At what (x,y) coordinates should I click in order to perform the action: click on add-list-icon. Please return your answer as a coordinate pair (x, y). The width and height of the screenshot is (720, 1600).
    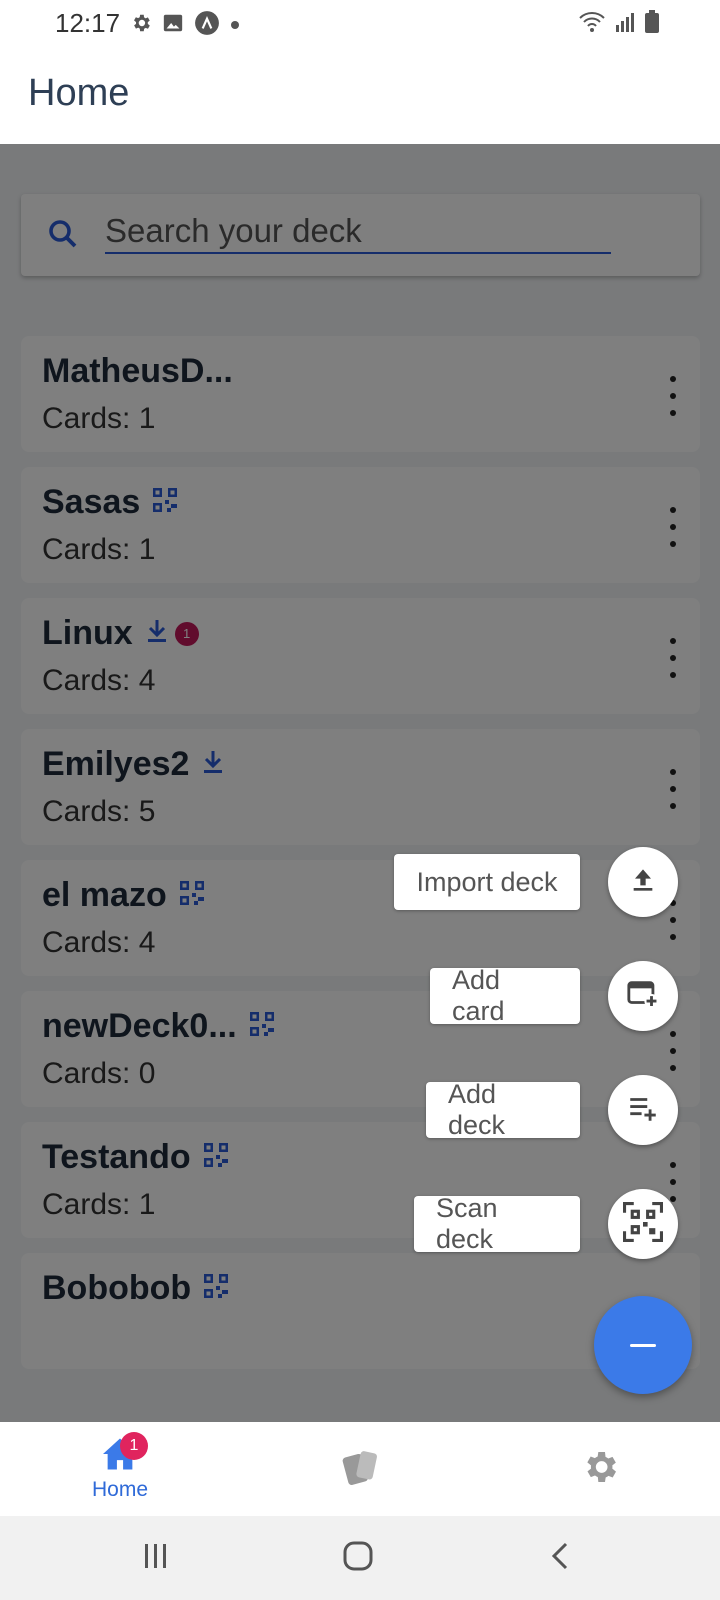
    Looking at the image, I should click on (643, 1110).